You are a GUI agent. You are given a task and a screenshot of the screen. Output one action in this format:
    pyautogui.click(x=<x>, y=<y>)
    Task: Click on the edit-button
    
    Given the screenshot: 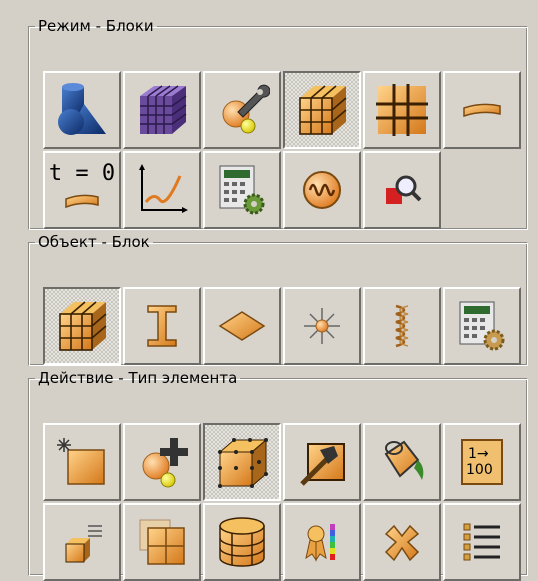 What is the action you would take?
    pyautogui.click(x=322, y=462)
    